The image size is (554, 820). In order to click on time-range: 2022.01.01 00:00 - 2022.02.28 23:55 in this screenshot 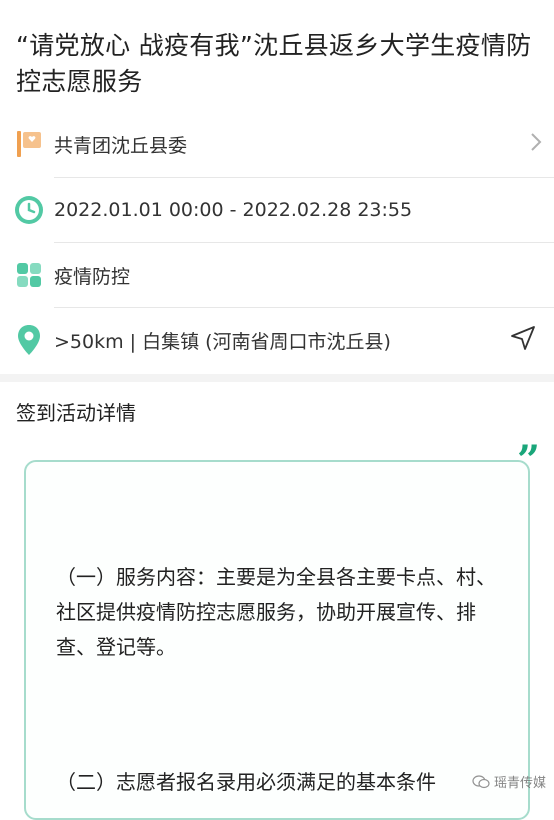, I will do `click(233, 210)`.